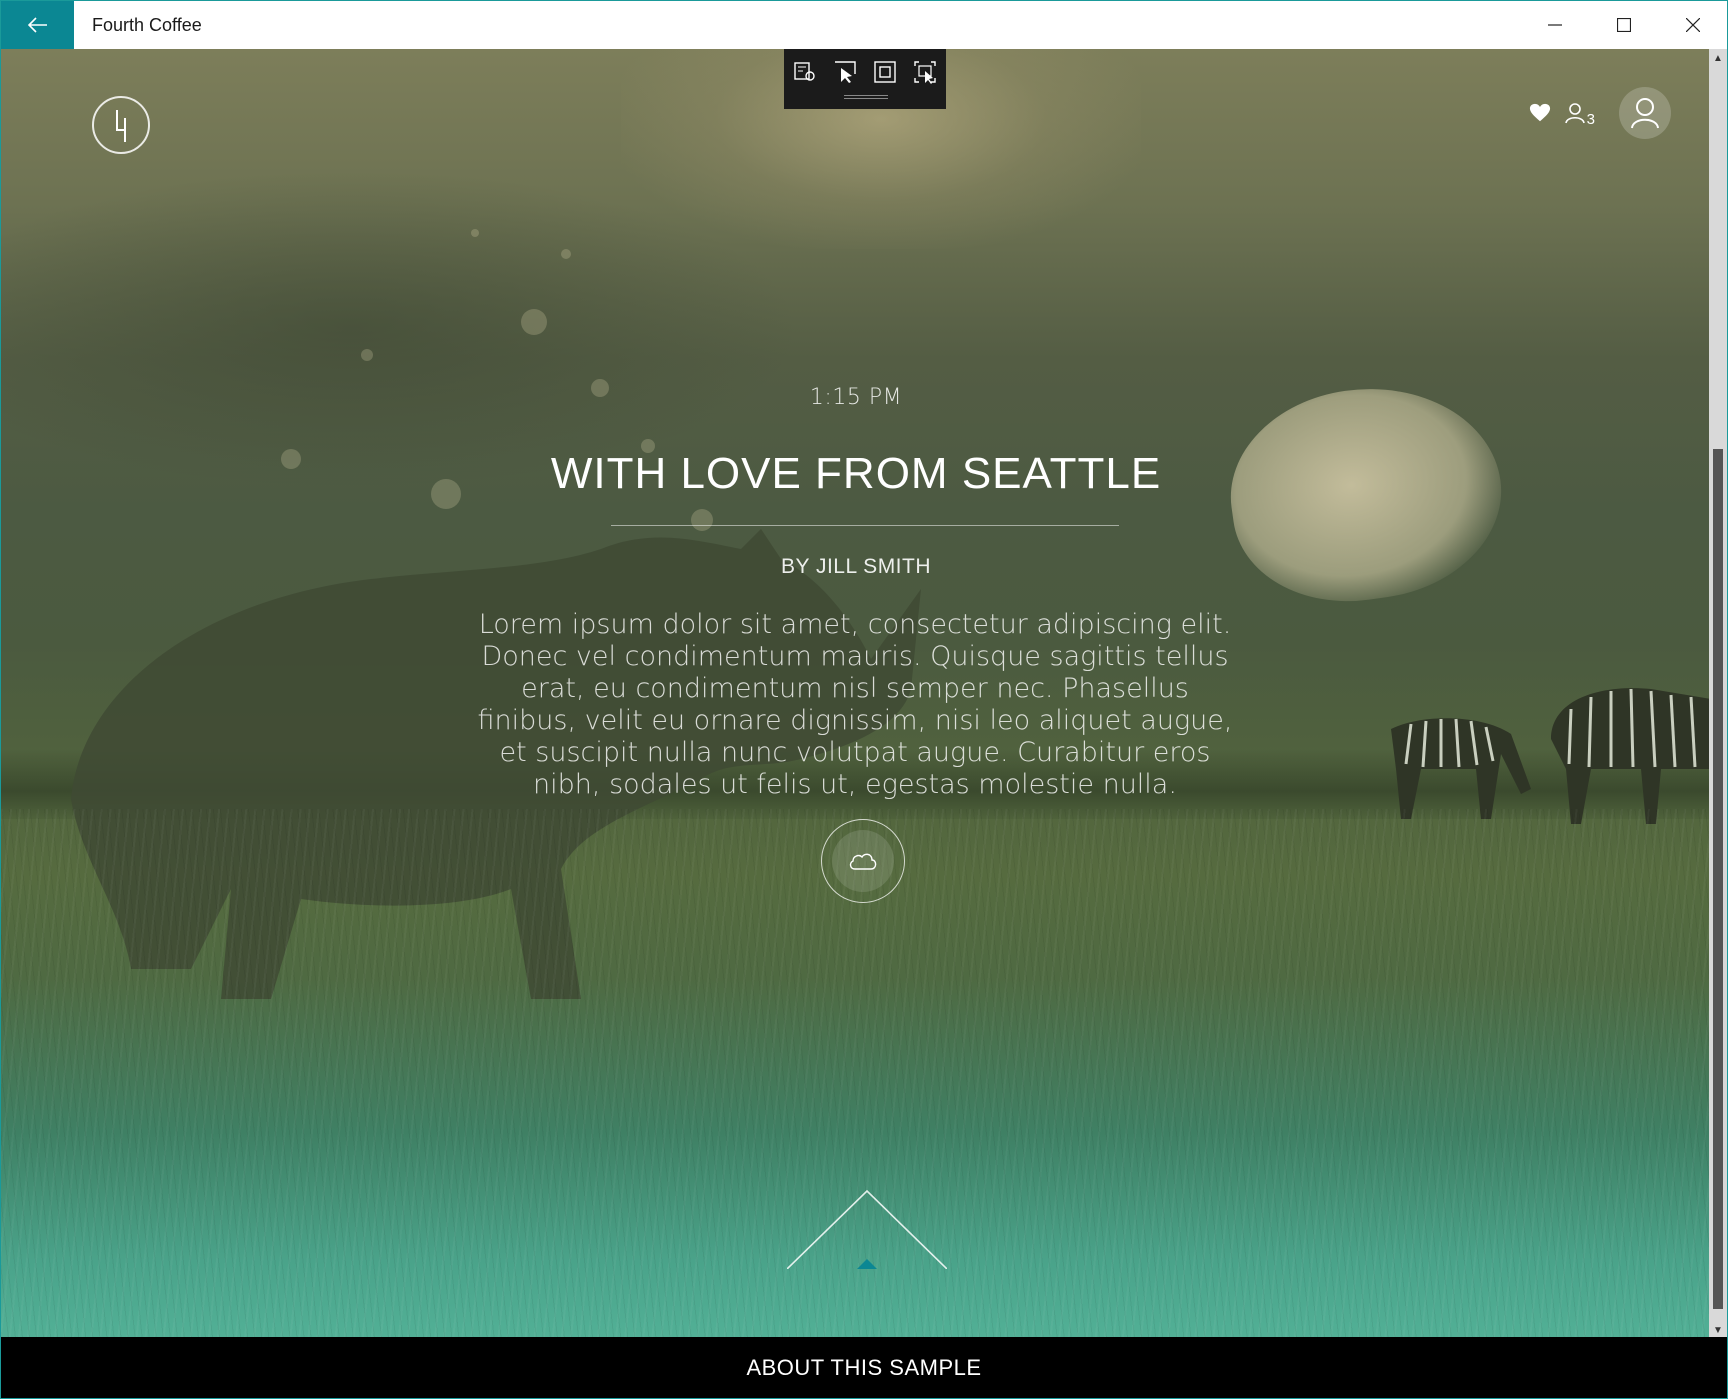 This screenshot has height=1399, width=1728. I want to click on logo-glyph-icon, so click(121, 126).